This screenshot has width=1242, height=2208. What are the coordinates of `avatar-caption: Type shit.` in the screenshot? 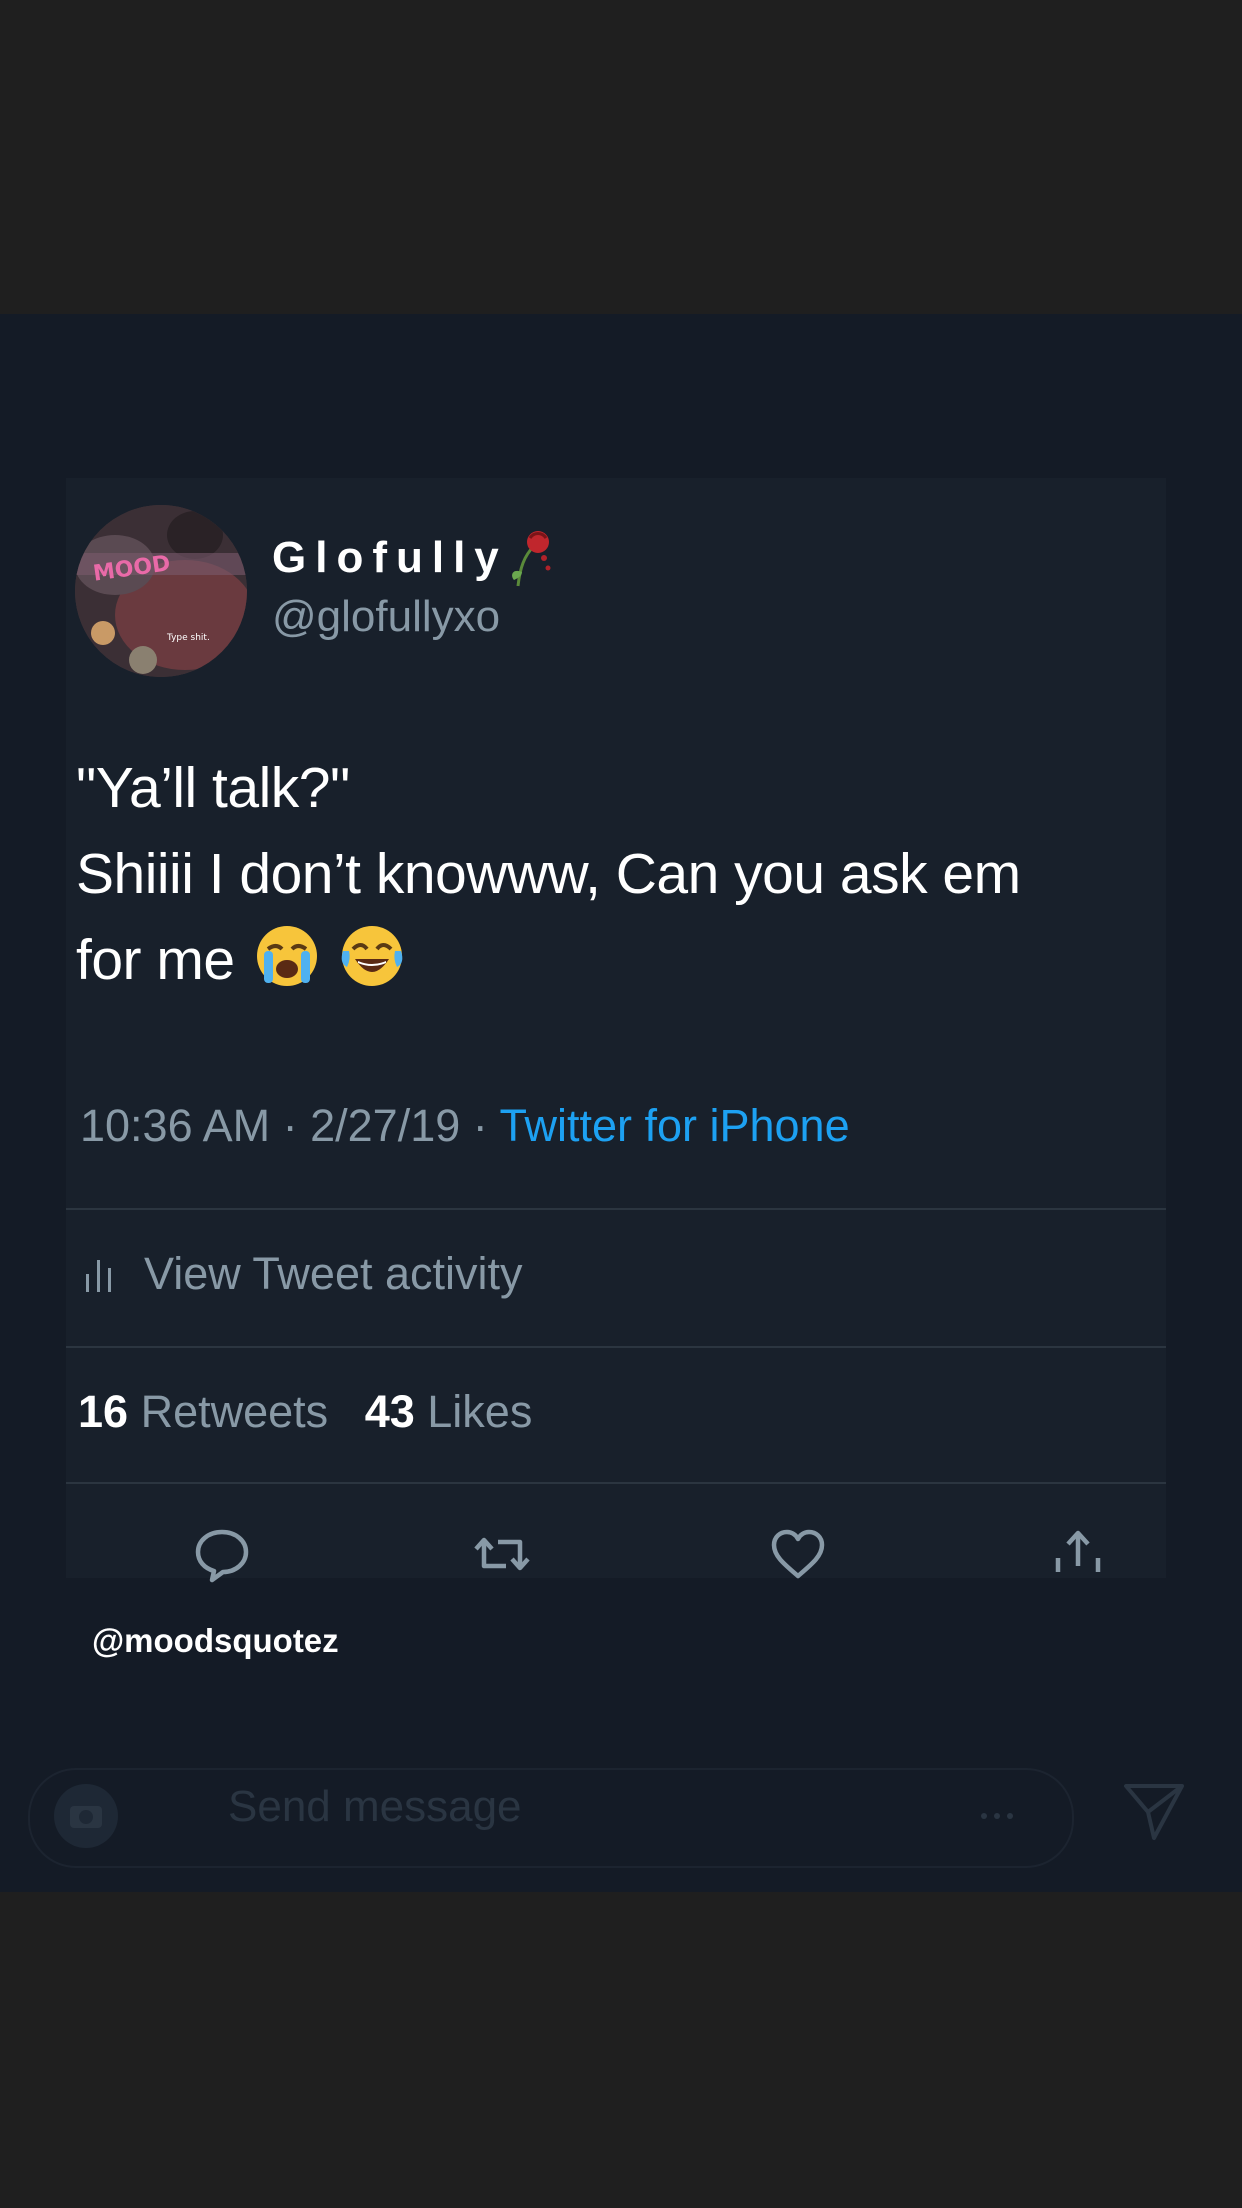 It's located at (188, 638).